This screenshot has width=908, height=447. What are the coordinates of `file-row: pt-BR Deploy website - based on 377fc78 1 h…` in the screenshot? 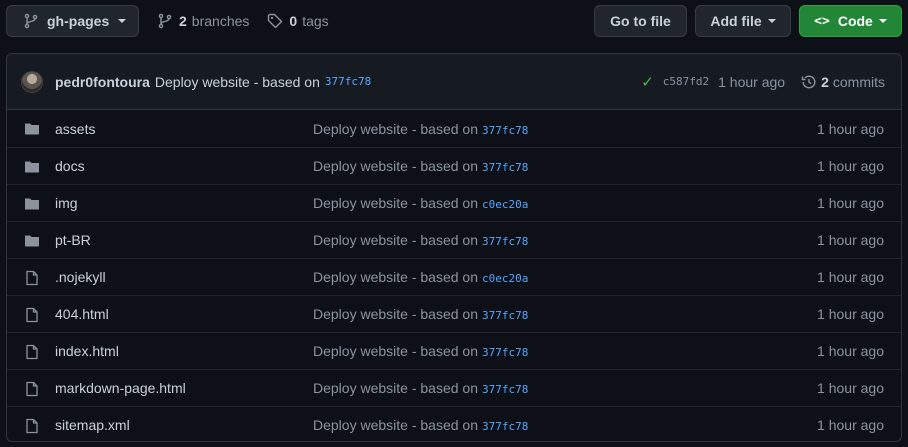 It's located at (454, 239).